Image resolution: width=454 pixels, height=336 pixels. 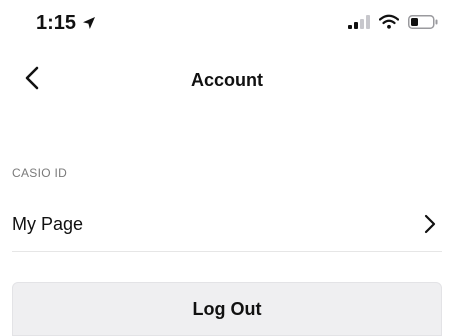 I want to click on status-time: 1:15, so click(x=66, y=23).